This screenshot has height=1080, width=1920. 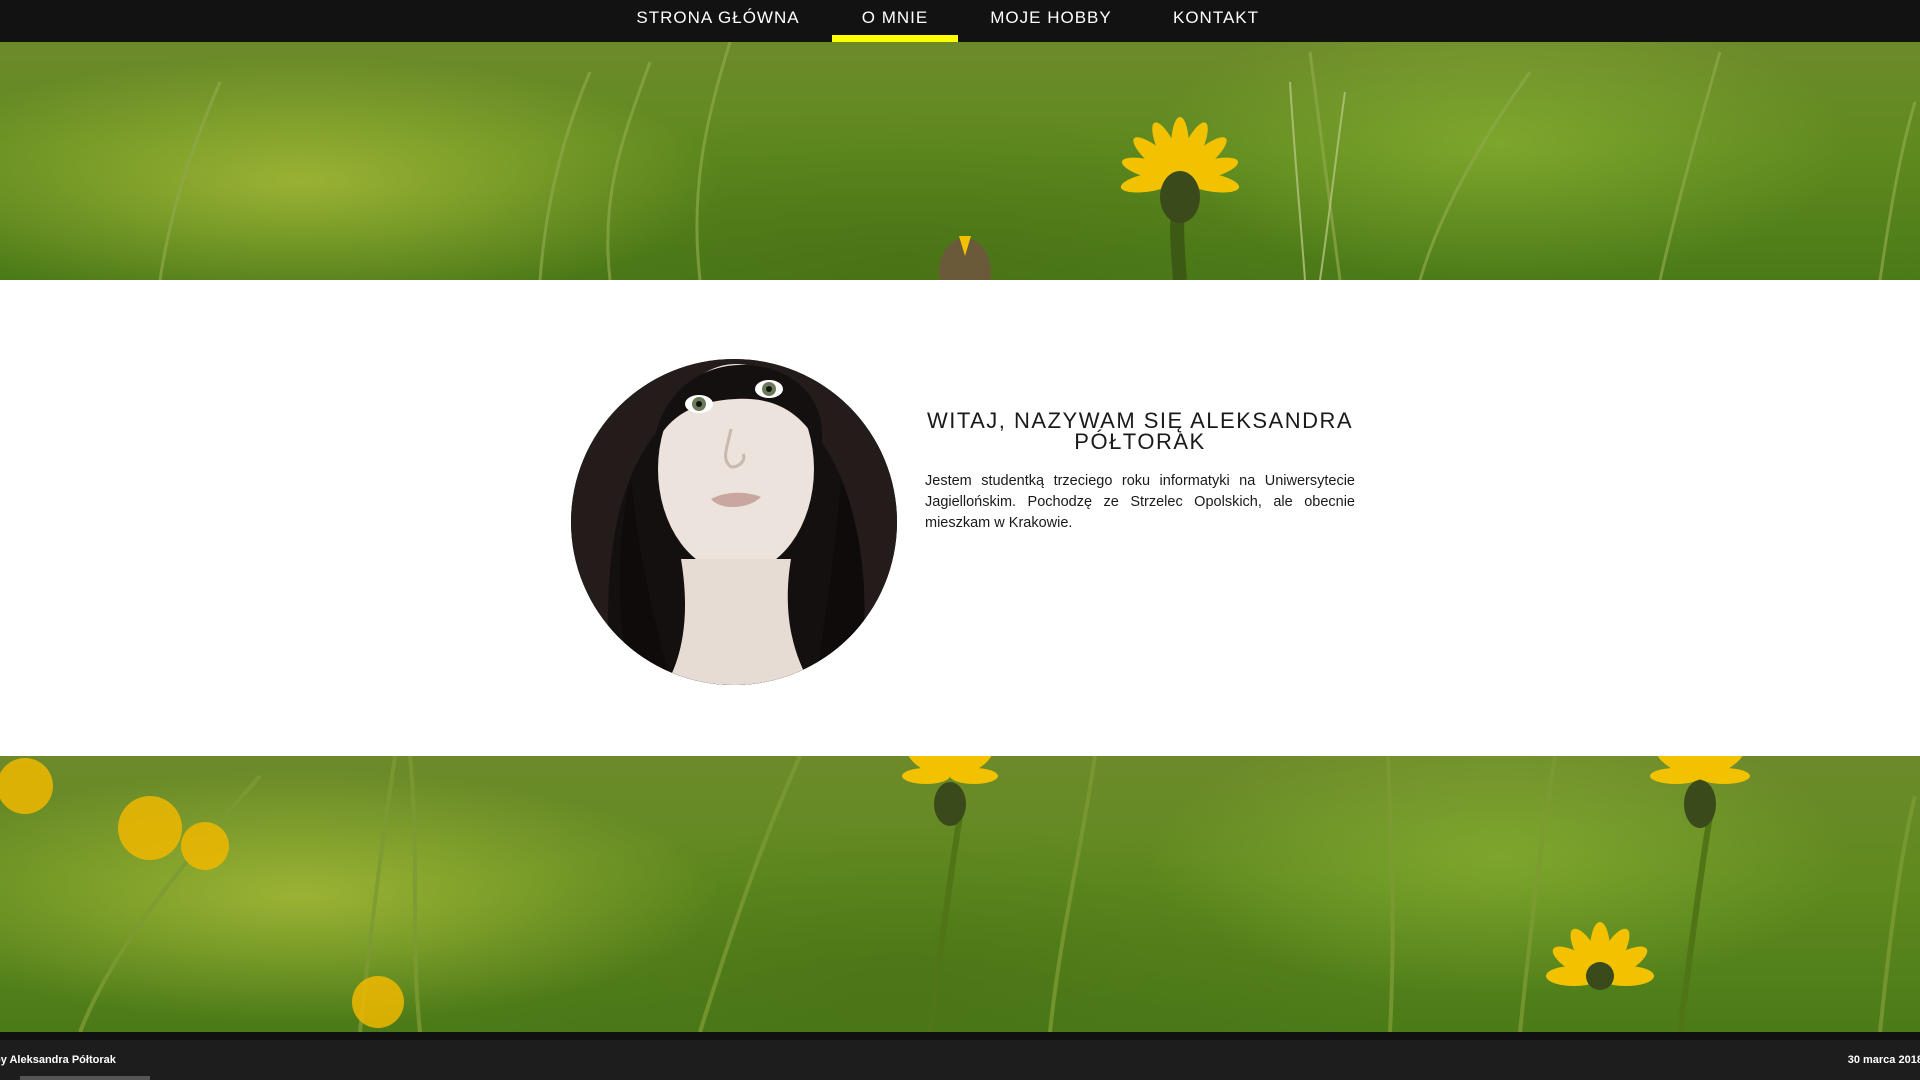 What do you see at coordinates (58, 1060) in the screenshot?
I see `footer-author: by Aleksandra Półtorak` at bounding box center [58, 1060].